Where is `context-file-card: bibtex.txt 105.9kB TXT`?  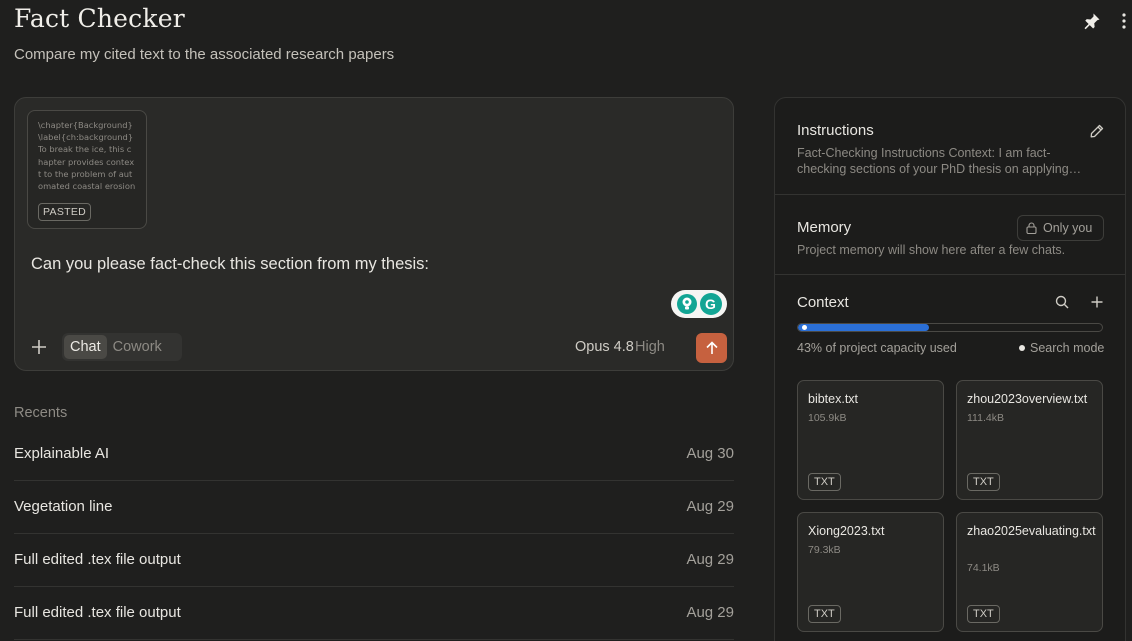 context-file-card: bibtex.txt 105.9kB TXT is located at coordinates (870, 440).